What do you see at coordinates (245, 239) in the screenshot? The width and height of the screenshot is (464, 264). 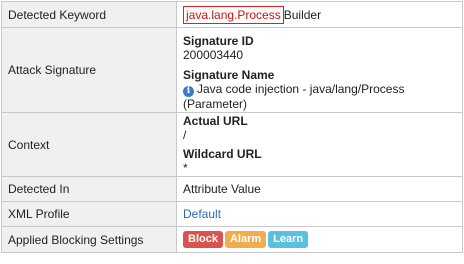 I see `alarm-badge: Alarm` at bounding box center [245, 239].